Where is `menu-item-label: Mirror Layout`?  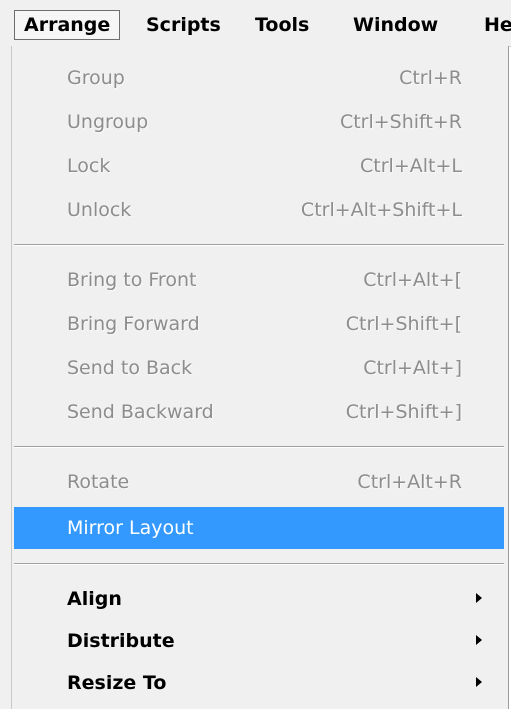
menu-item-label: Mirror Layout is located at coordinates (130, 528).